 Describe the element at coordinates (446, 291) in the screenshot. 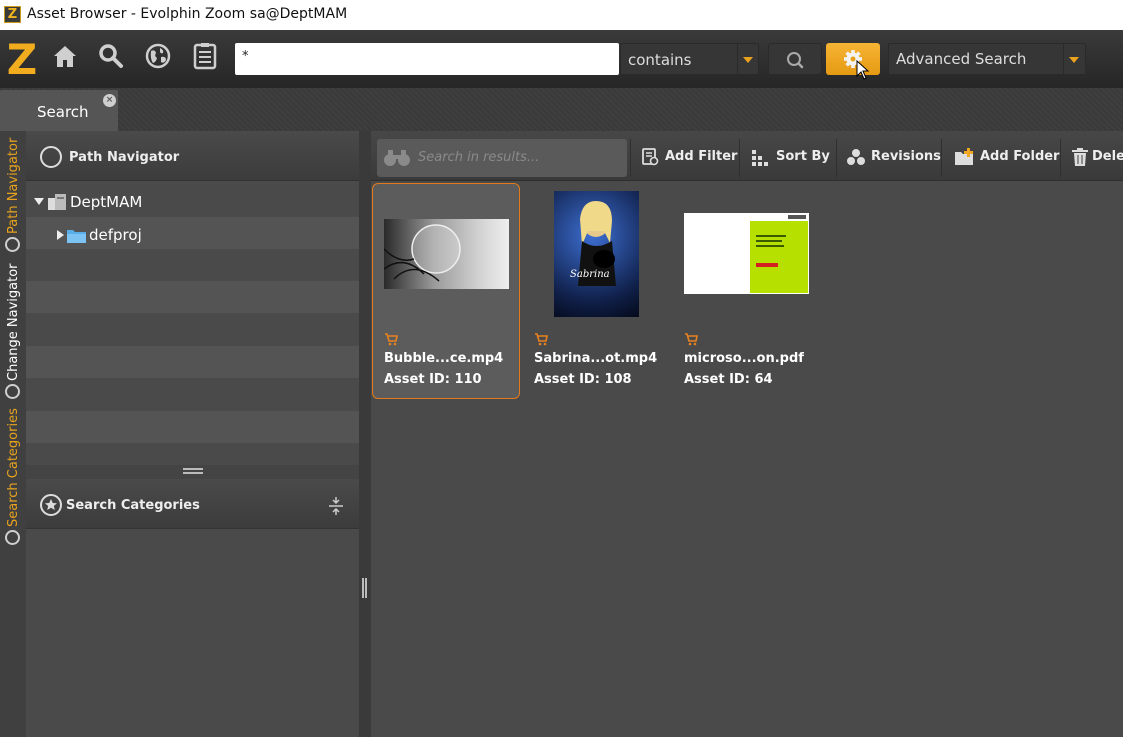

I see `asset-card` at that location.